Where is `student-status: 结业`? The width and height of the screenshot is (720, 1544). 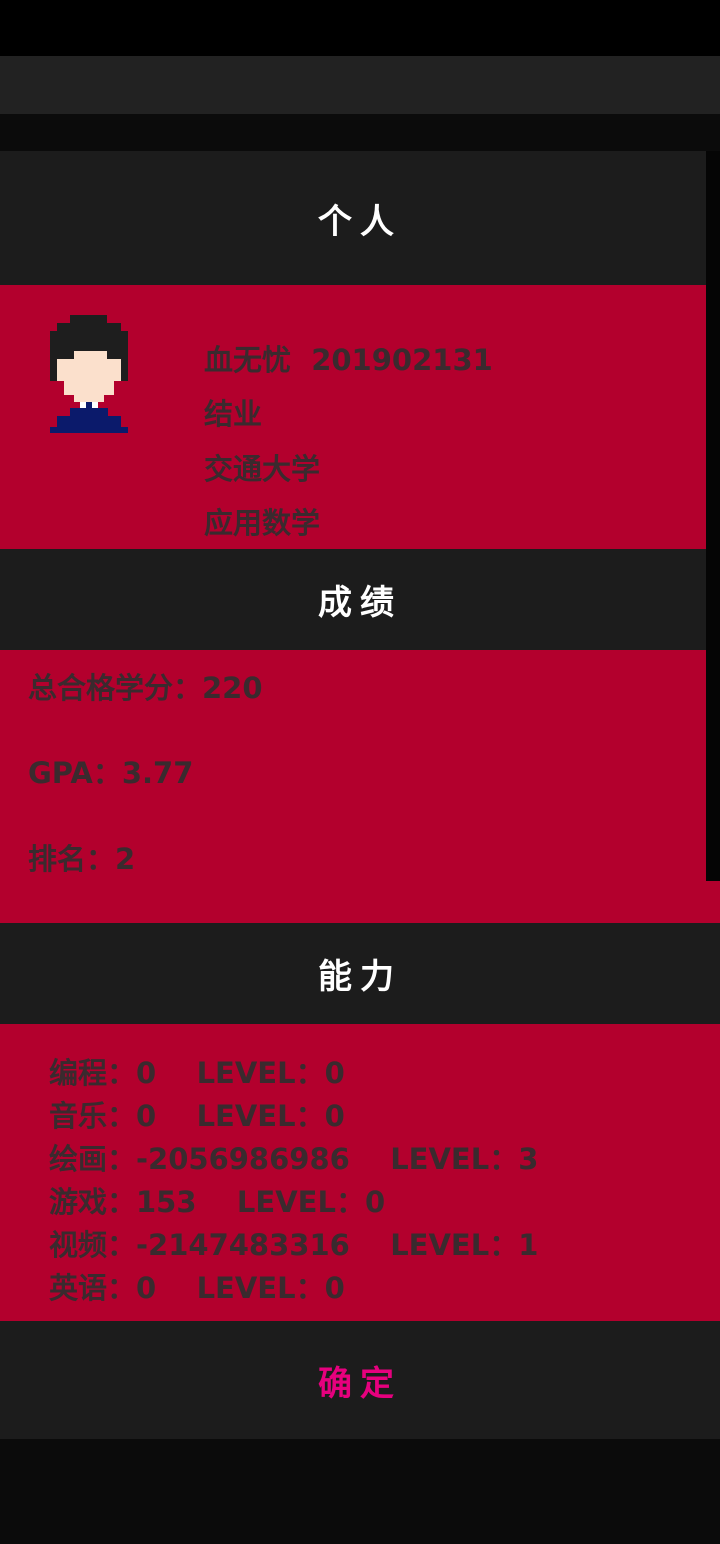
student-status: 结业 is located at coordinates (233, 414).